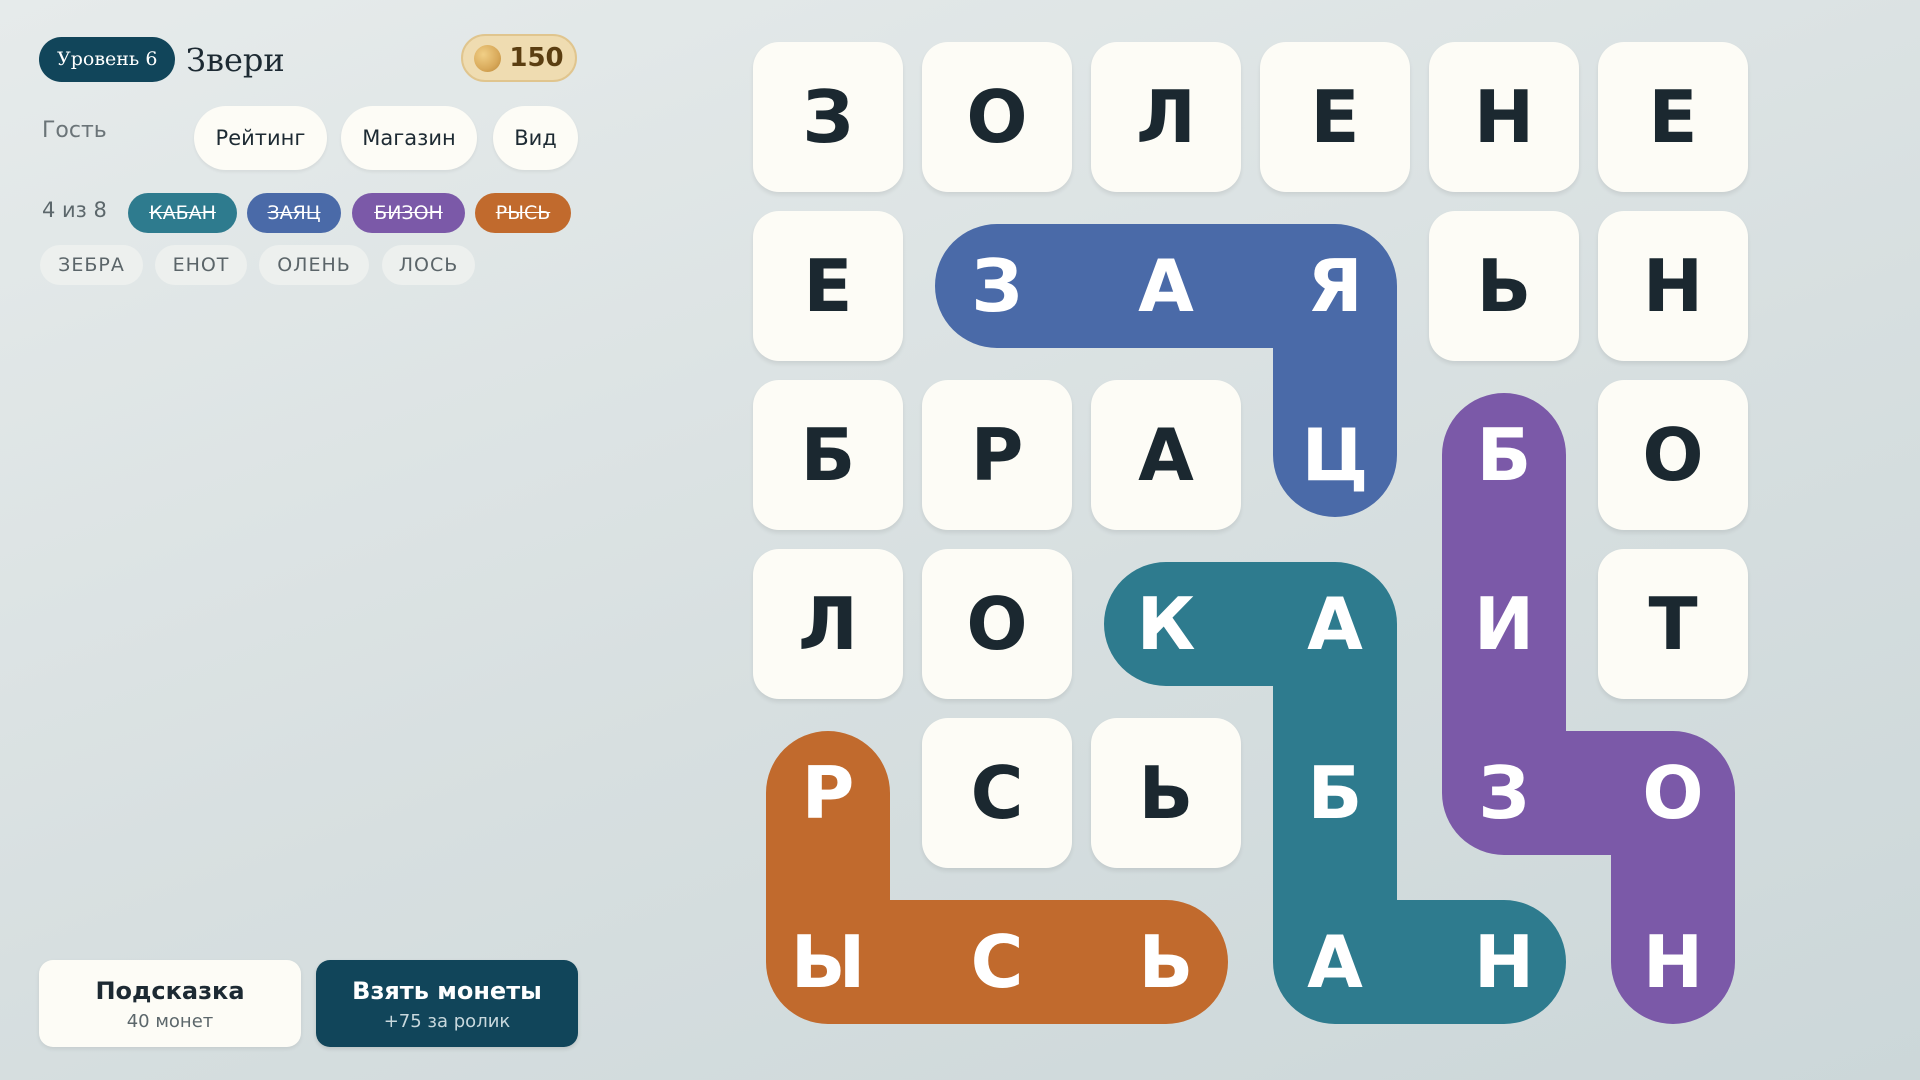 This screenshot has height=1080, width=1920. What do you see at coordinates (235, 60) in the screenshot?
I see `theme-title: Звери` at bounding box center [235, 60].